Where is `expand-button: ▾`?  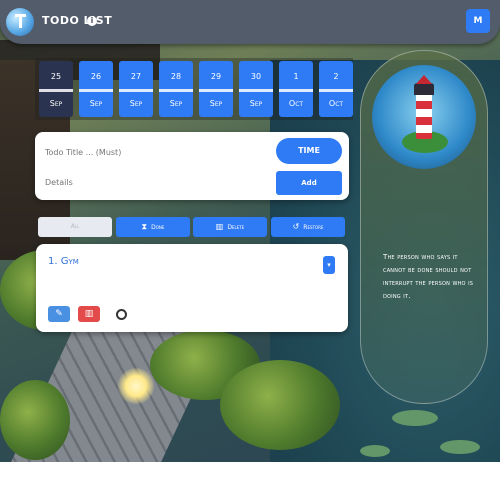
expand-button: ▾ is located at coordinates (329, 265).